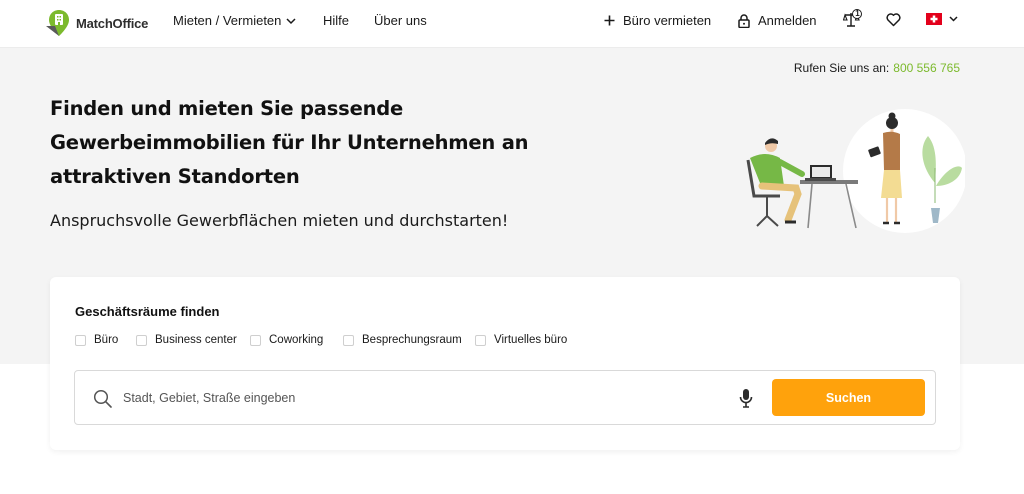  What do you see at coordinates (112, 23) in the screenshot?
I see `logo-text: MatchOffice` at bounding box center [112, 23].